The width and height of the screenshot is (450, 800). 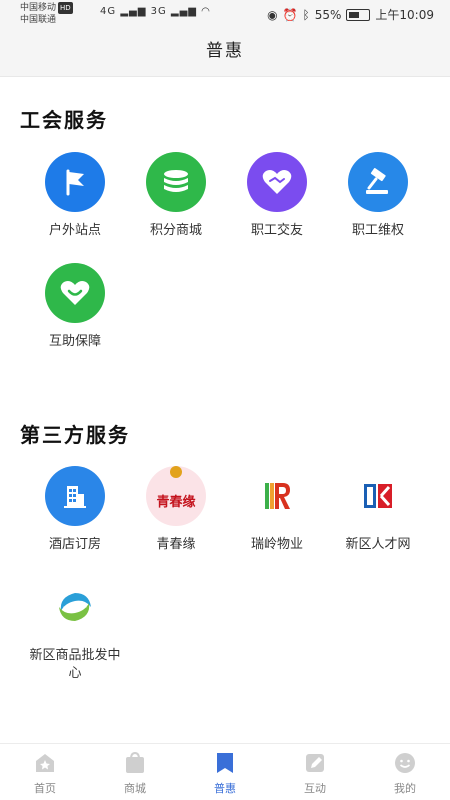 What do you see at coordinates (38, 8) in the screenshot?
I see `carrier-1: 中国移动` at bounding box center [38, 8].